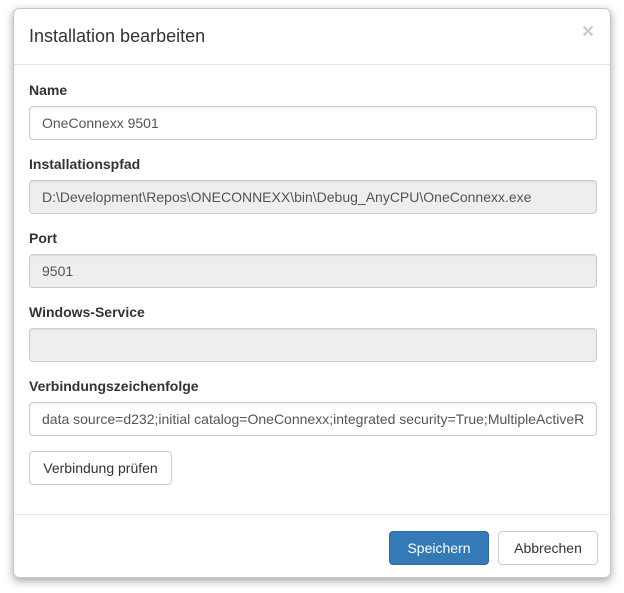 The image size is (624, 593). What do you see at coordinates (439, 548) in the screenshot?
I see `save-button: Speichern` at bounding box center [439, 548].